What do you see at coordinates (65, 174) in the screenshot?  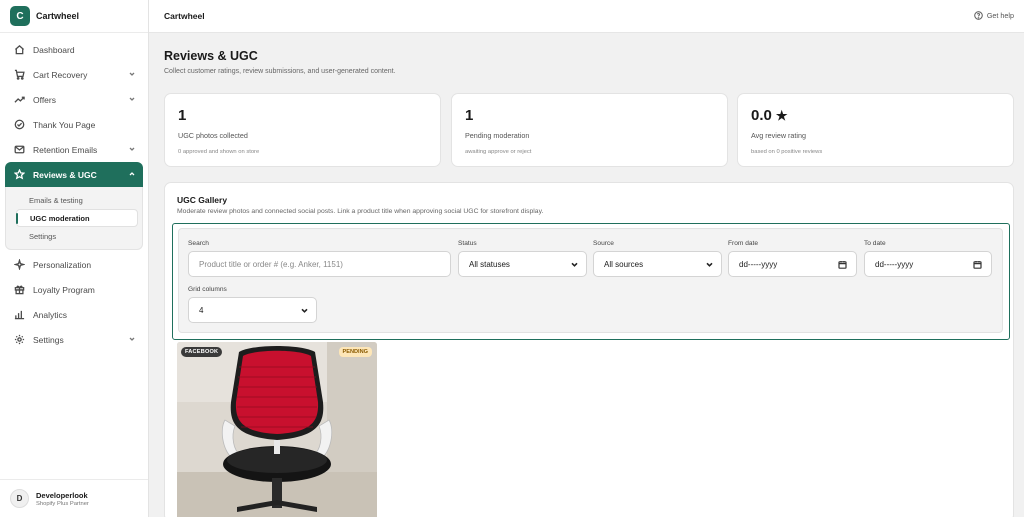 I see `sidebar-item-label: Reviews & UGC` at bounding box center [65, 174].